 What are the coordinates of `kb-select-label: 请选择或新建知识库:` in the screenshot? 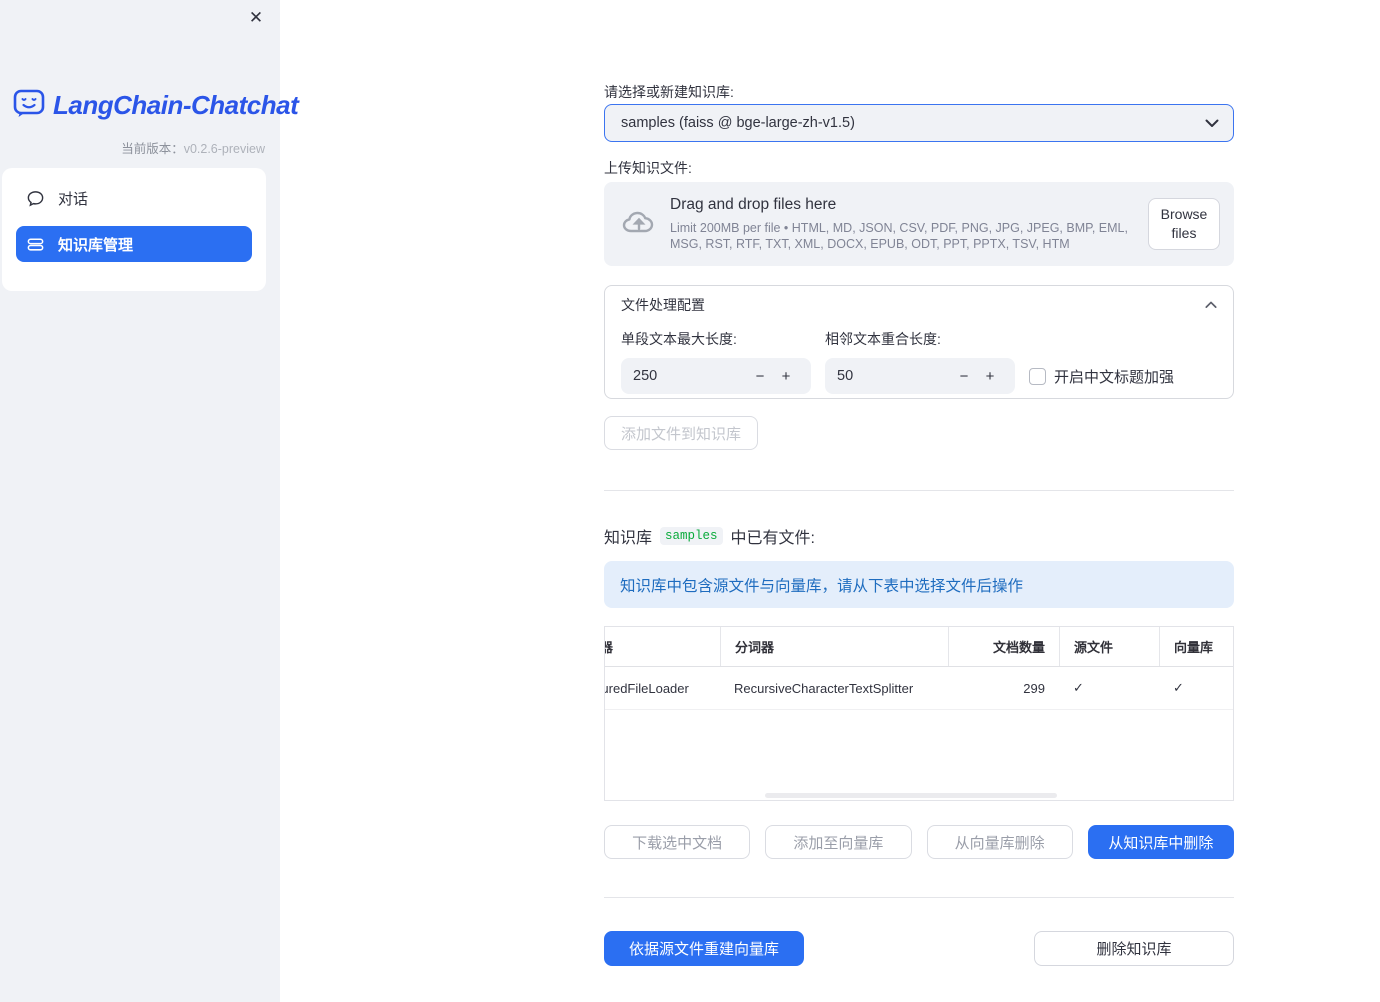 It's located at (669, 92).